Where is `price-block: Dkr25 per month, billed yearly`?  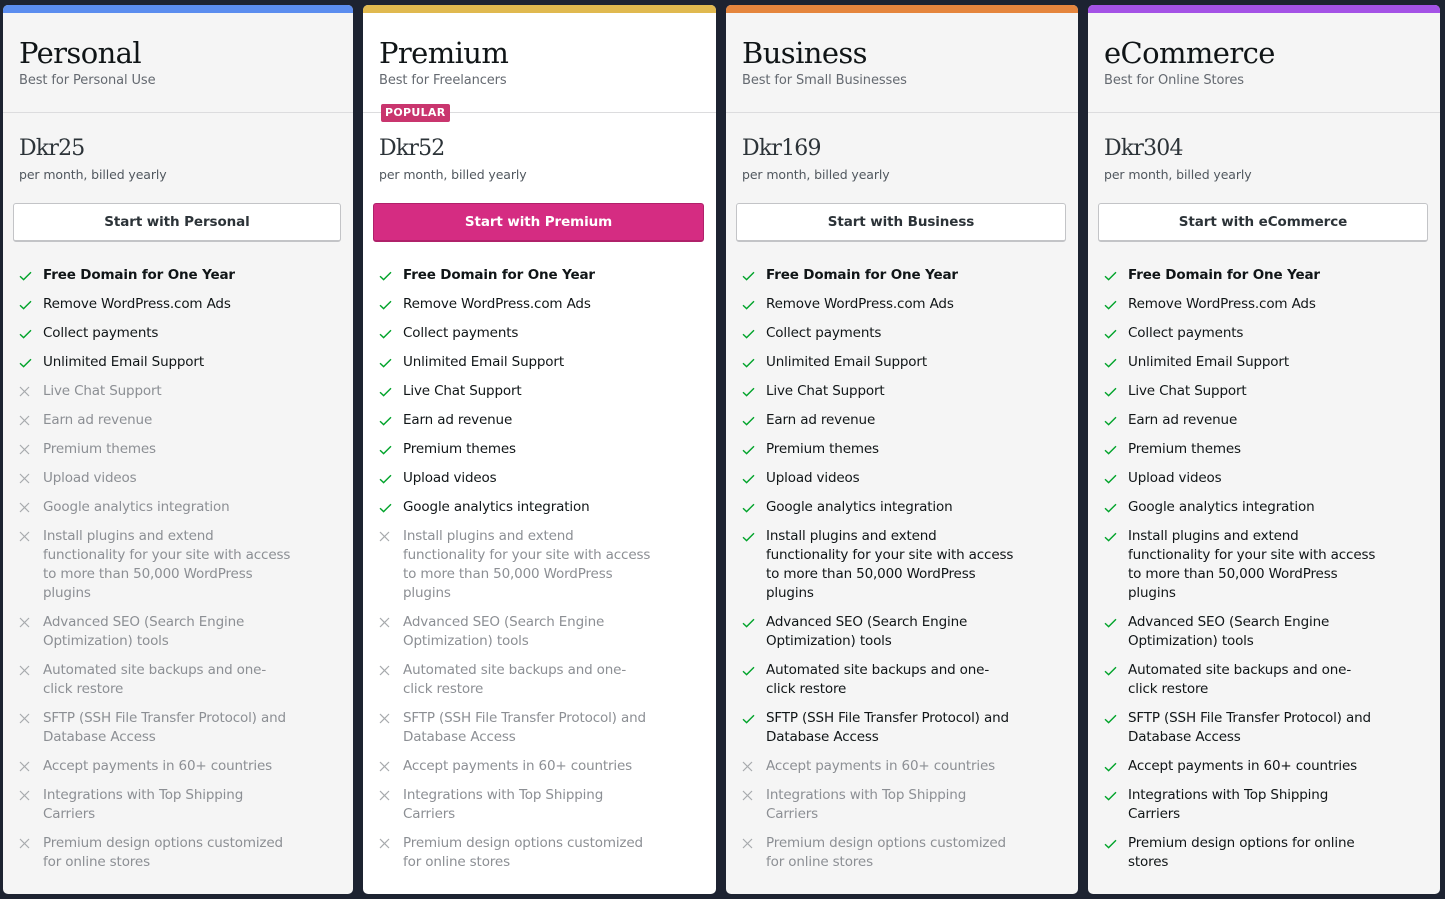 price-block: Dkr25 per month, billed yearly is located at coordinates (178, 158).